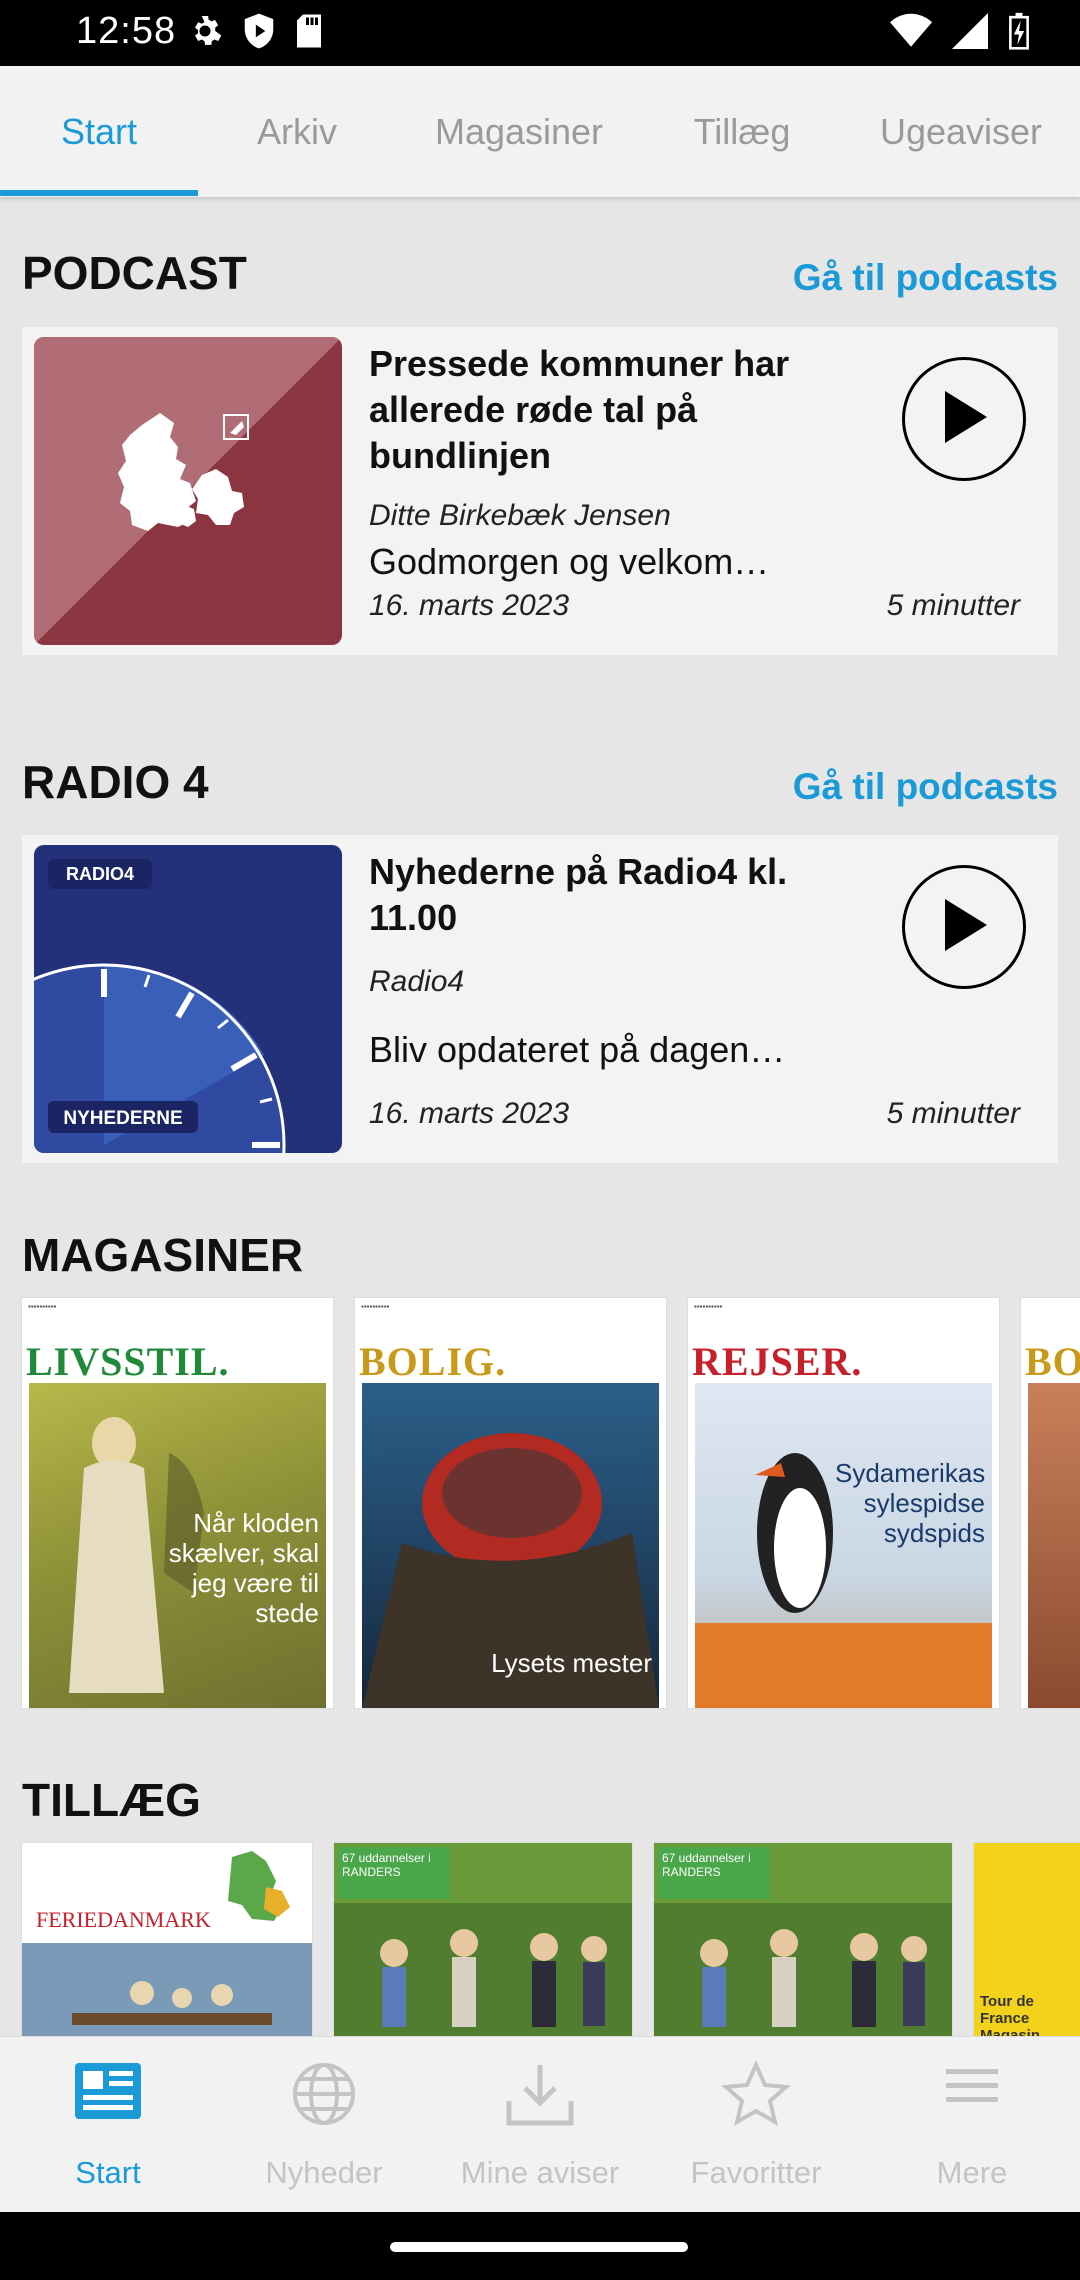  Describe the element at coordinates (510, 1503) in the screenshot. I see `magazine-cover-bolig: ▪▪▪▪▪▪▪▪▪▪ BOLIG. Lysets mester` at that location.